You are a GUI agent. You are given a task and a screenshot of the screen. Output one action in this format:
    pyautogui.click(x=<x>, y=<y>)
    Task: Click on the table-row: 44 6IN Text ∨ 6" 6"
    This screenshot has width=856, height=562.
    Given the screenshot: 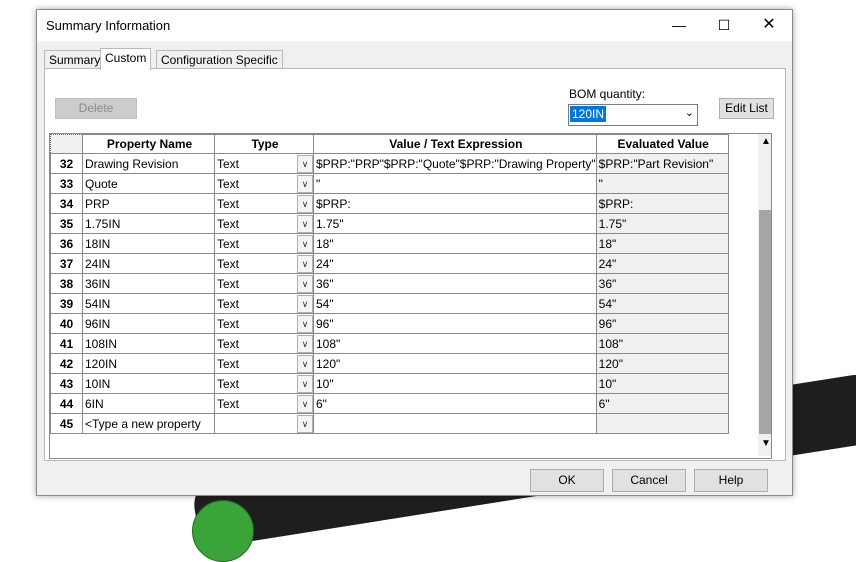 What is the action you would take?
    pyautogui.click(x=389, y=403)
    